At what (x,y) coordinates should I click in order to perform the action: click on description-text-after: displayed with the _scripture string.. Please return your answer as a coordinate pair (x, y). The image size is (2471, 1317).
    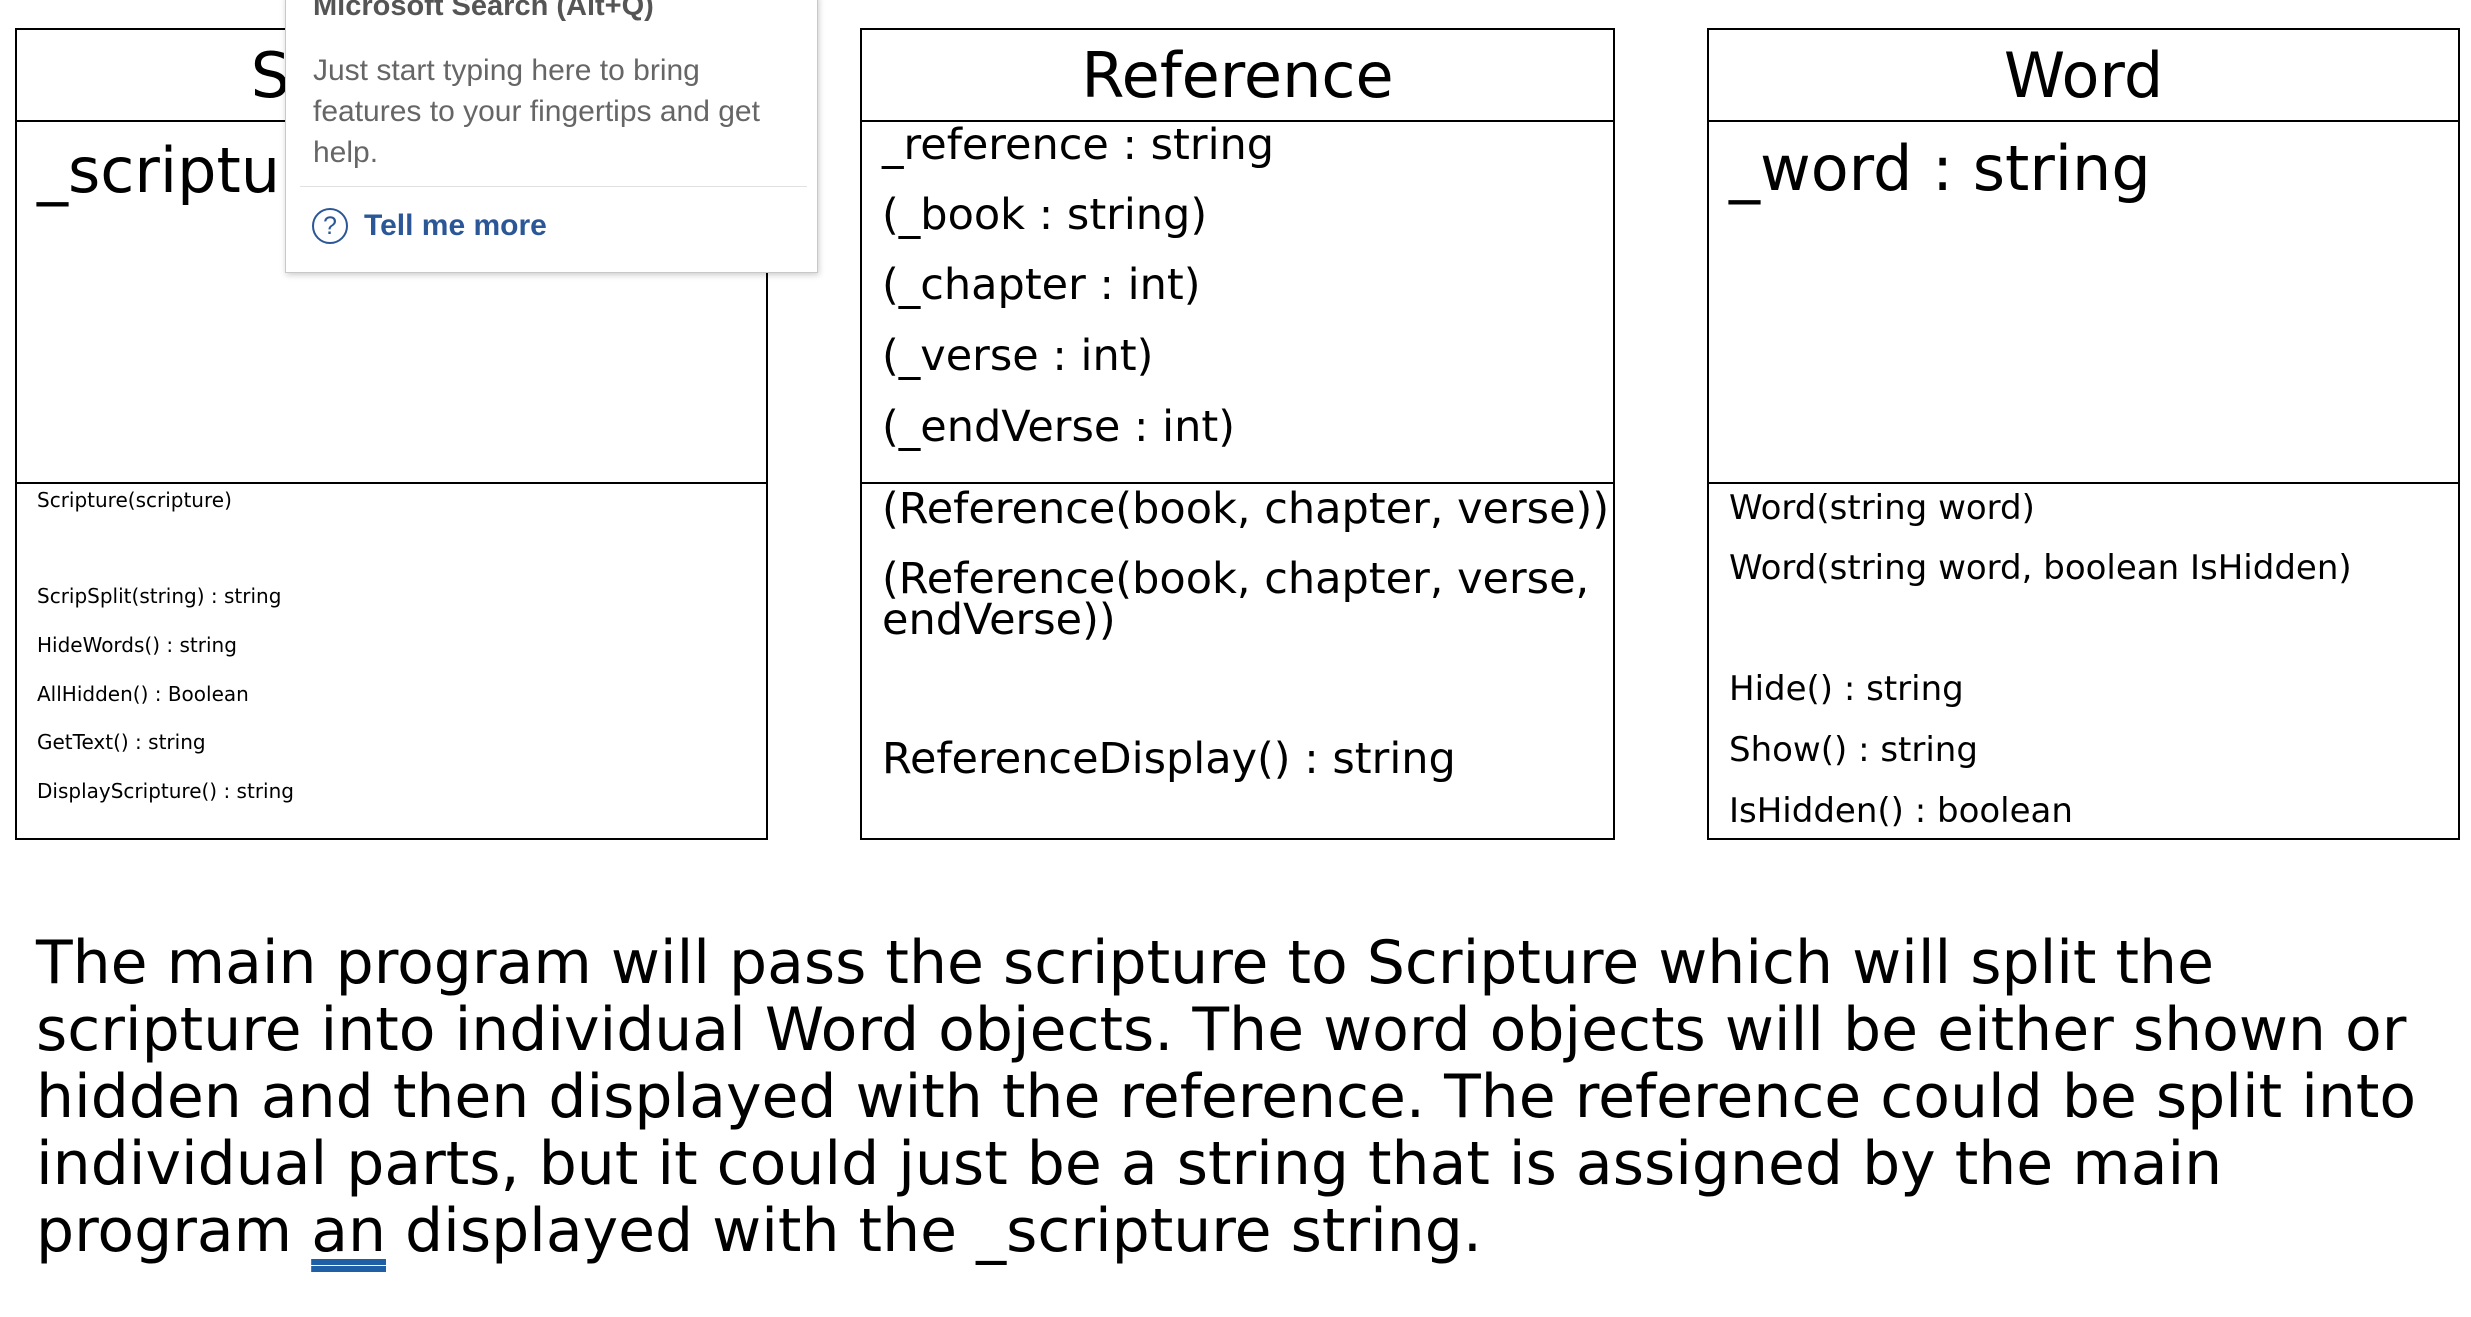
    Looking at the image, I should click on (933, 1231).